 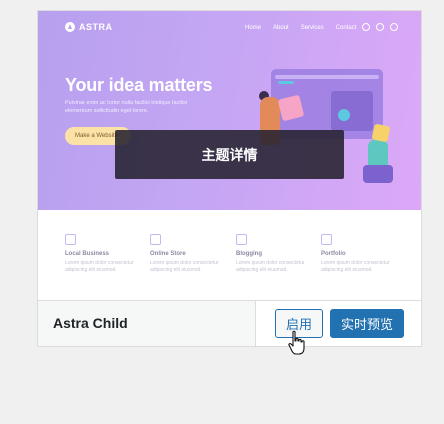 I want to click on nav-item-services: Services, so click(x=312, y=28).